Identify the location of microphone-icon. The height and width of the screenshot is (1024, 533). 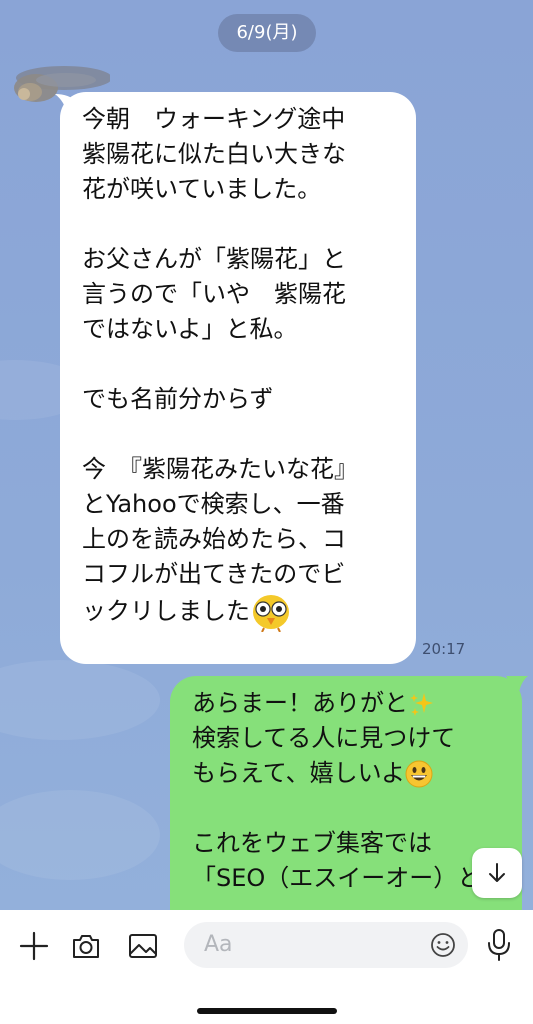
(499, 945).